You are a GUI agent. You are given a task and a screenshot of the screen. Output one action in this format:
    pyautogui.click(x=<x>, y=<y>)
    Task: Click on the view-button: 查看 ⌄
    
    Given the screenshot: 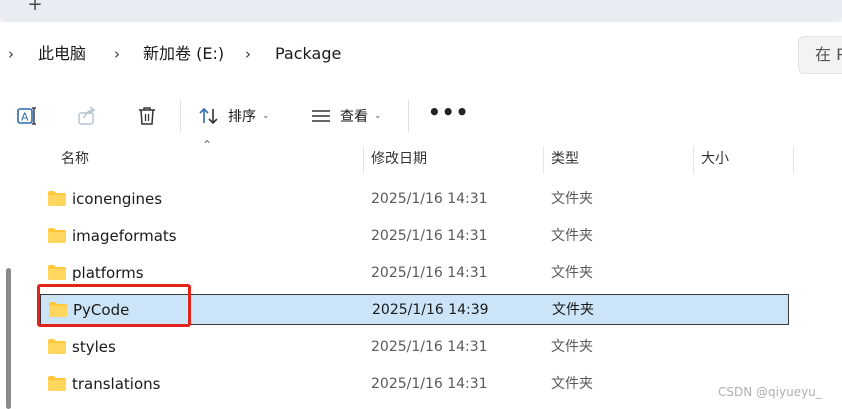 What is the action you would take?
    pyautogui.click(x=346, y=116)
    